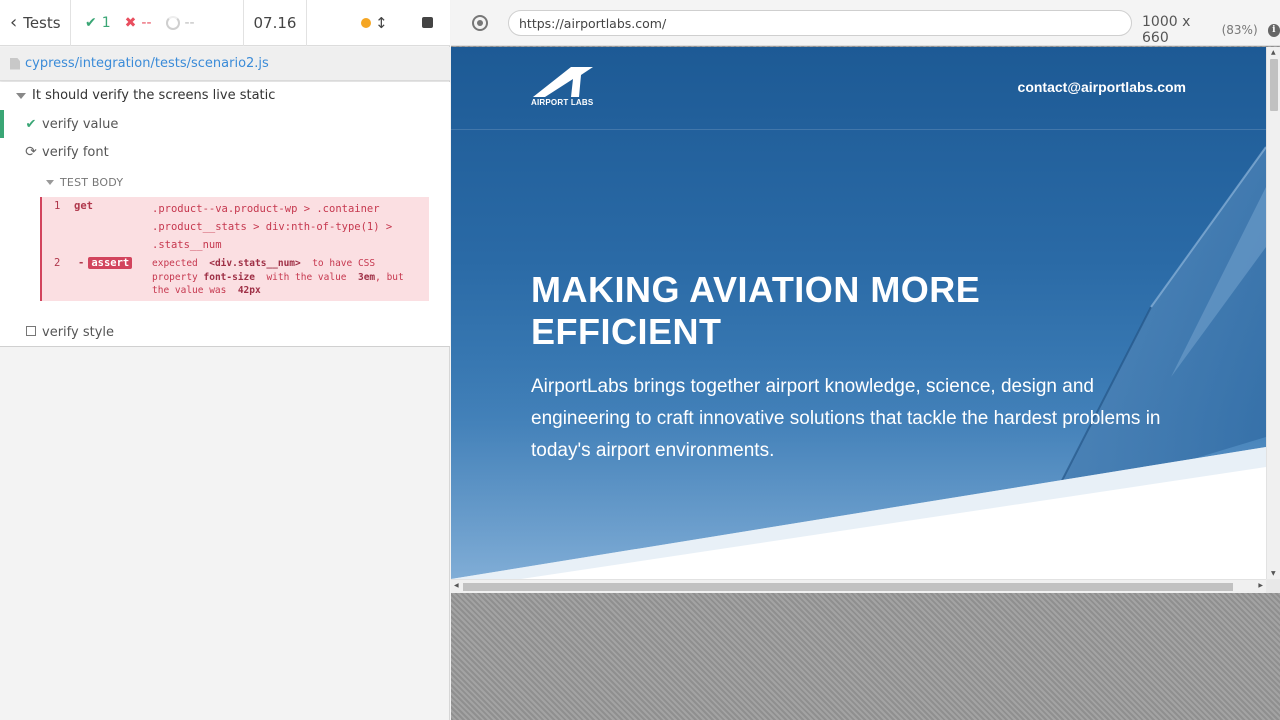 Image resolution: width=1280 pixels, height=720 pixels. I want to click on x-icon: ✖, so click(130, 22).